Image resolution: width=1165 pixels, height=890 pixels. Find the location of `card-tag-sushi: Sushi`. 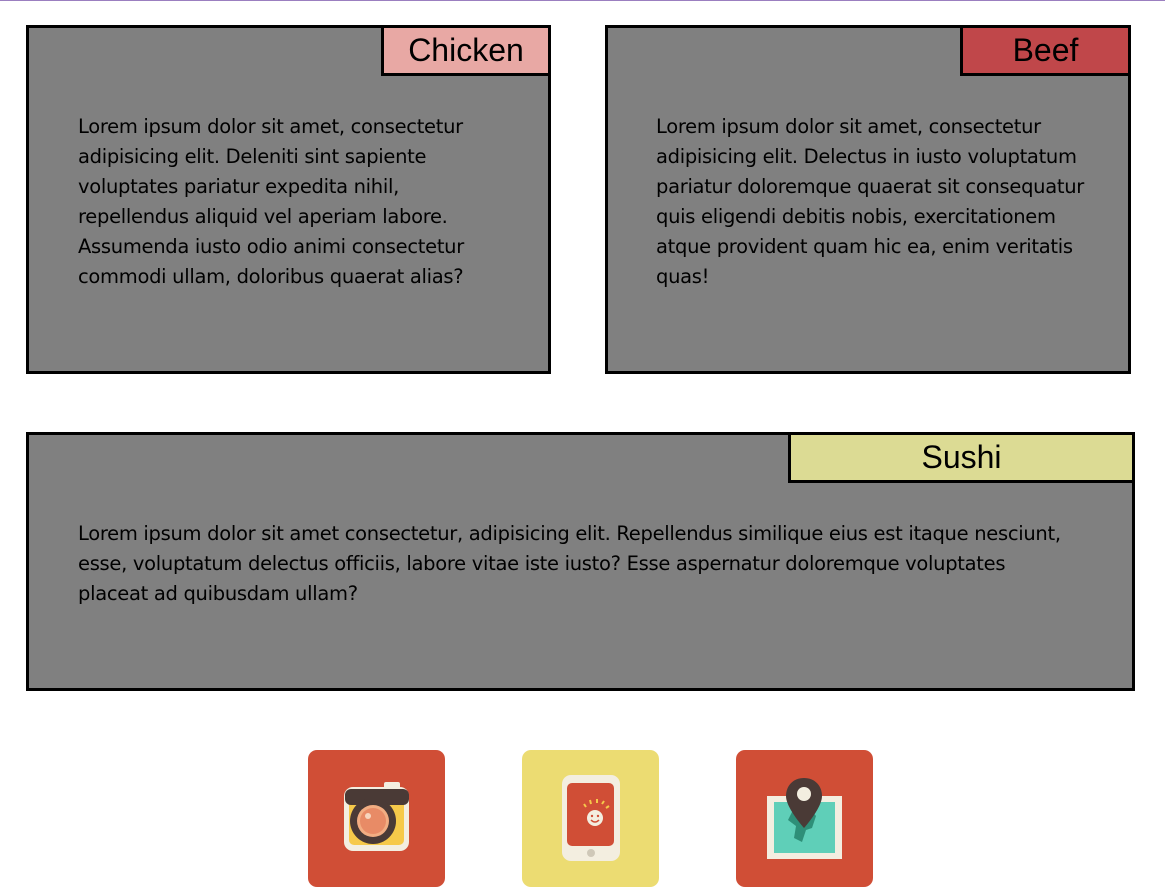

card-tag-sushi: Sushi is located at coordinates (960, 459).